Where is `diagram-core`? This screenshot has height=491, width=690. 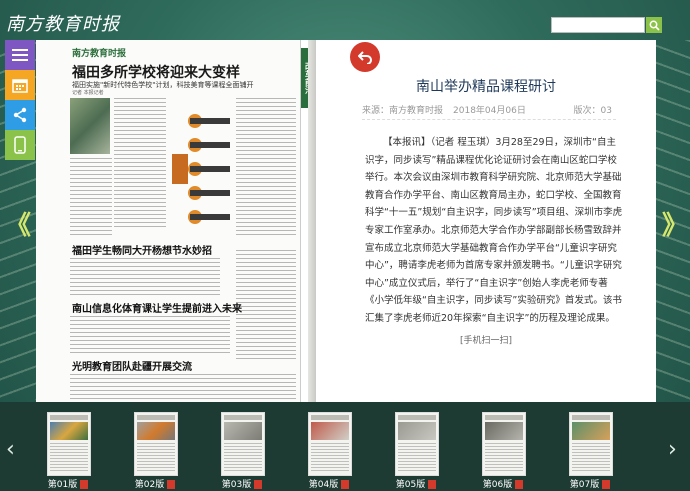
diagram-core is located at coordinates (180, 169).